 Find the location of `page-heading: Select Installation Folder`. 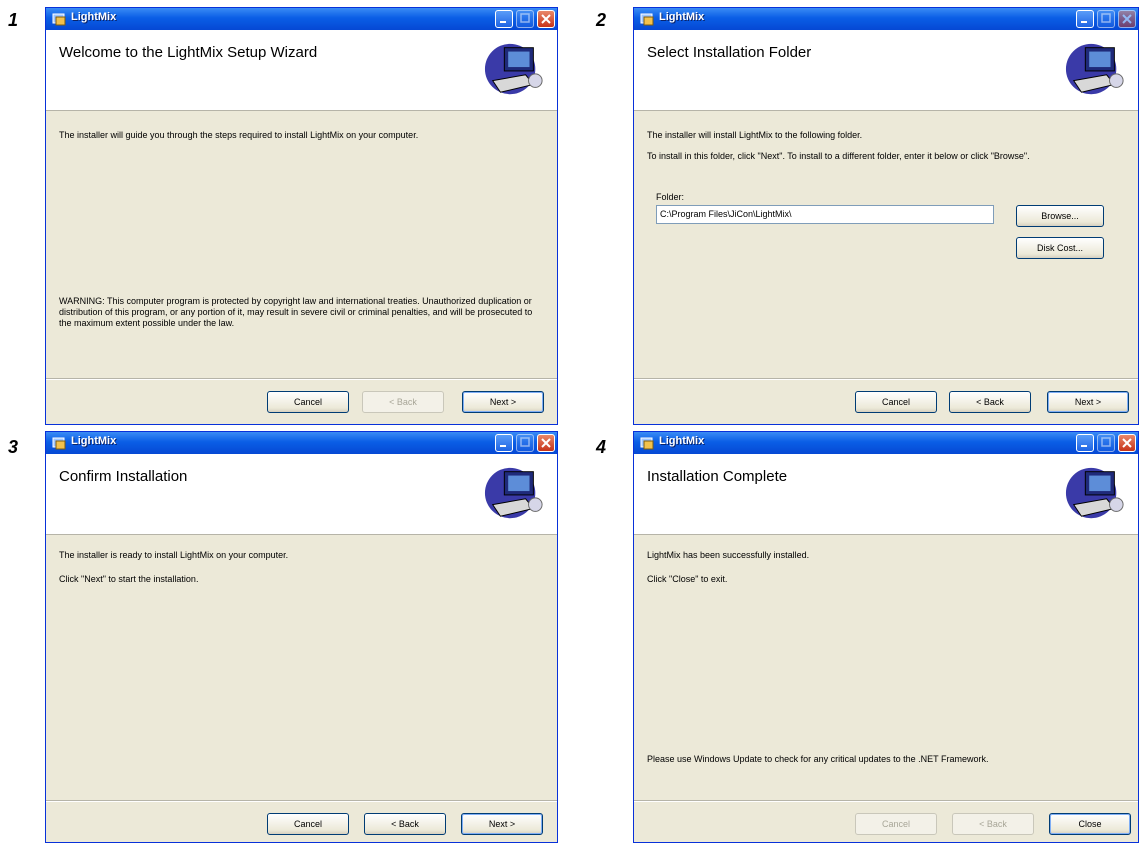

page-heading: Select Installation Folder is located at coordinates (729, 52).